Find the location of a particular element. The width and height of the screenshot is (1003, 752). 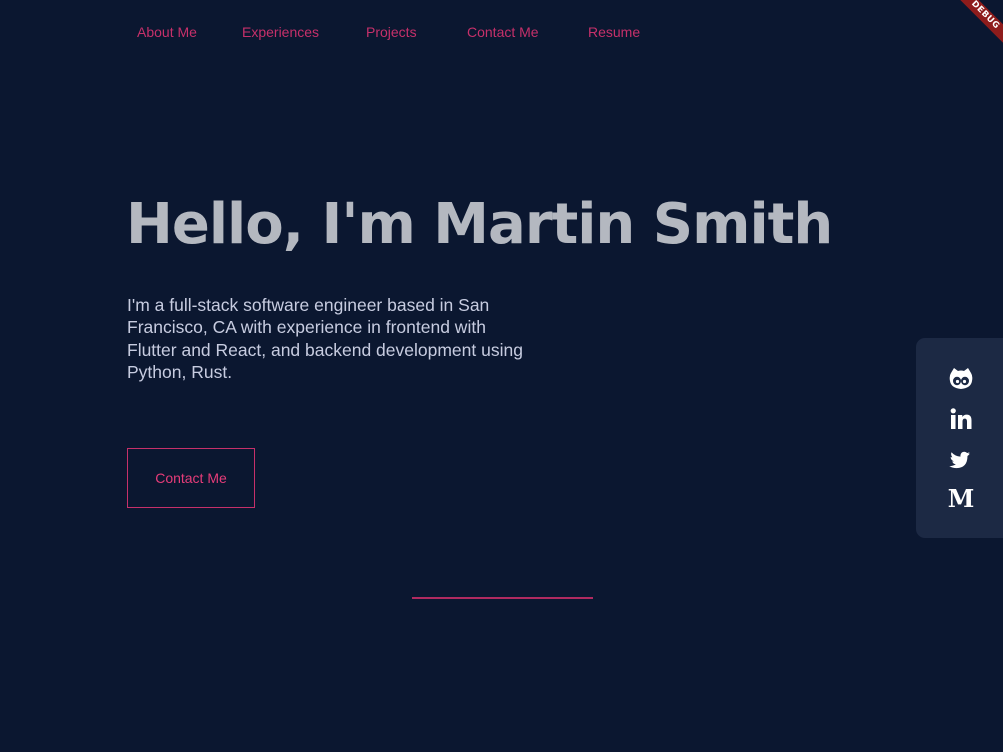

linkedin-icon is located at coordinates (961, 419).